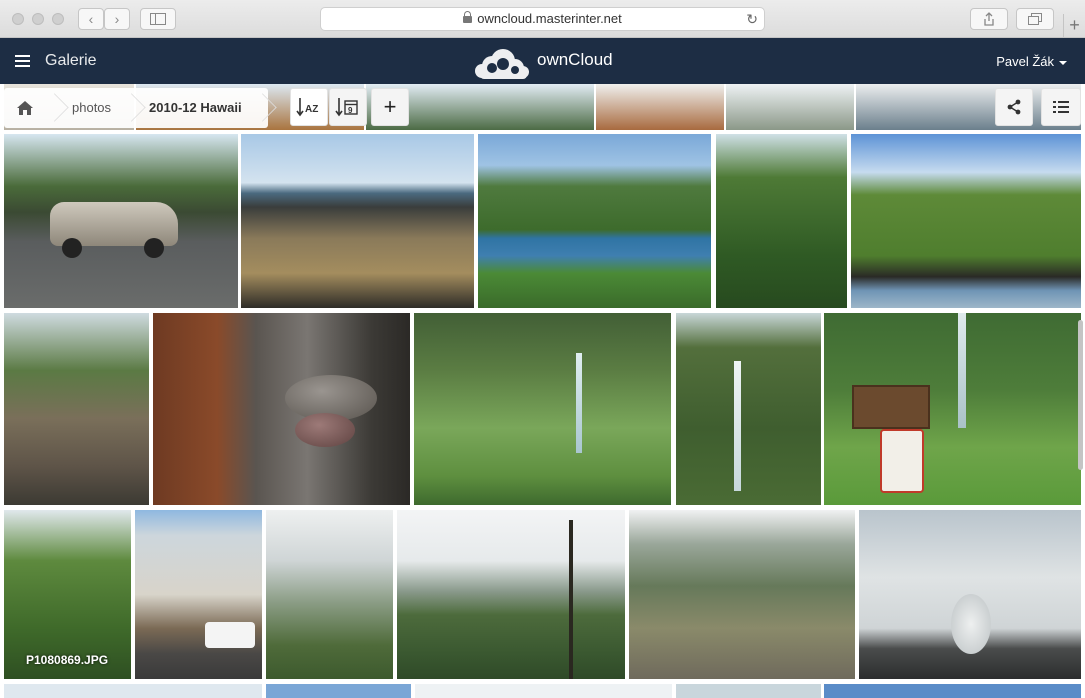  Describe the element at coordinates (195, 108) in the screenshot. I see `breadcrumb-item-current: 2010-12 Hawaii` at that location.